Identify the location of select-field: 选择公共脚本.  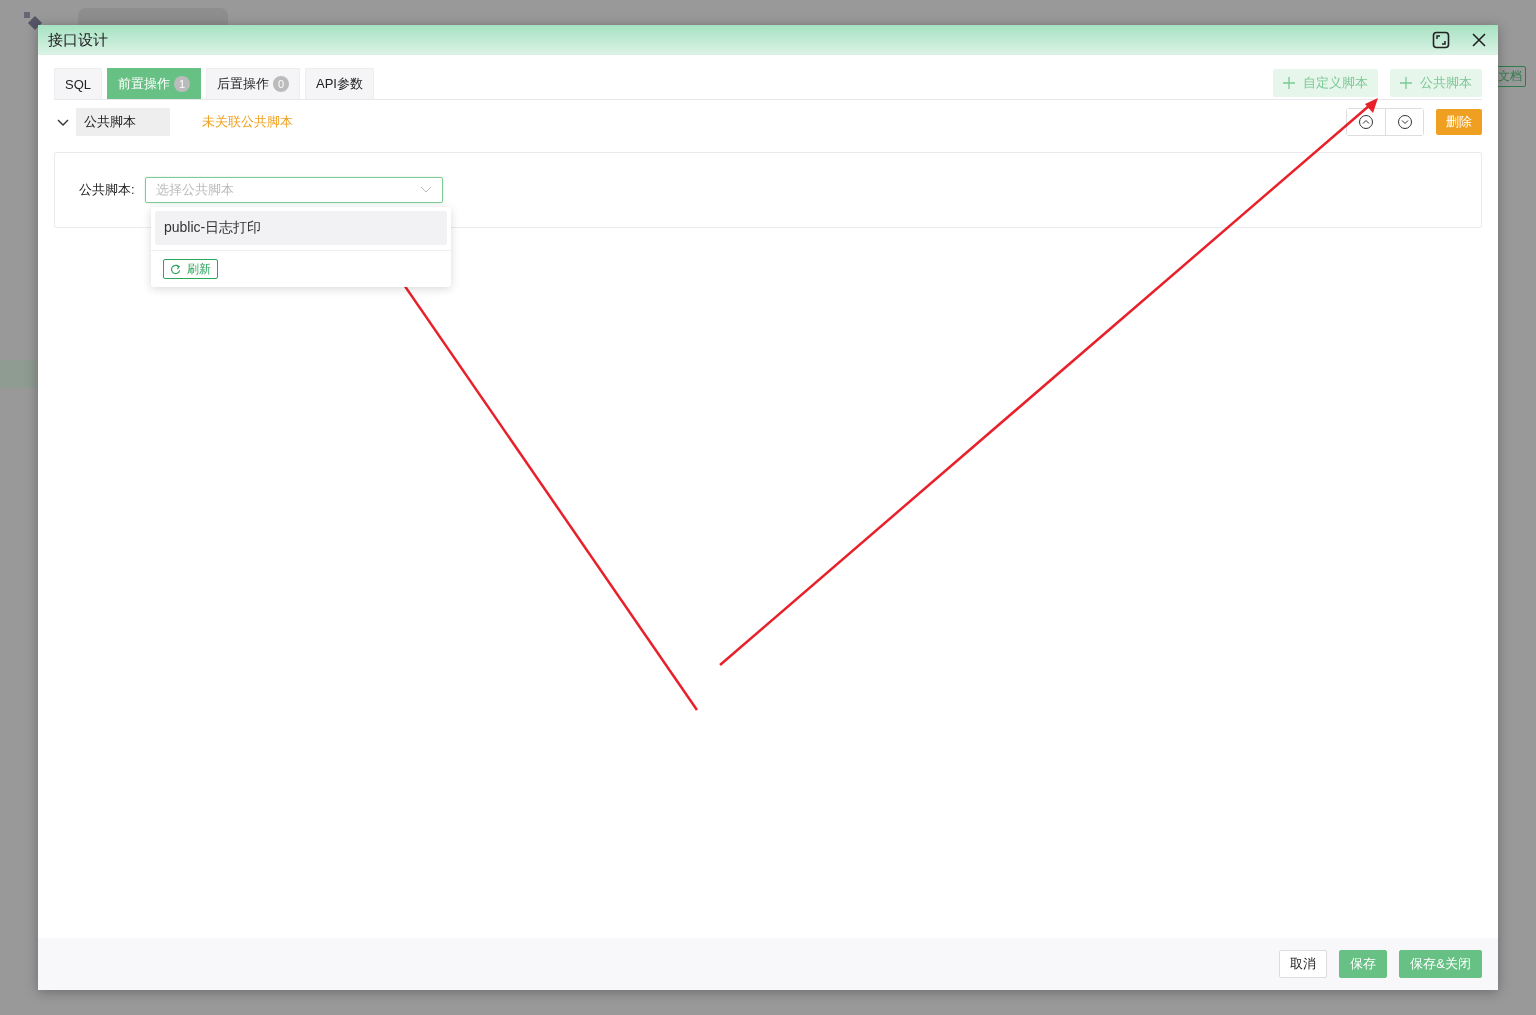
(293, 190).